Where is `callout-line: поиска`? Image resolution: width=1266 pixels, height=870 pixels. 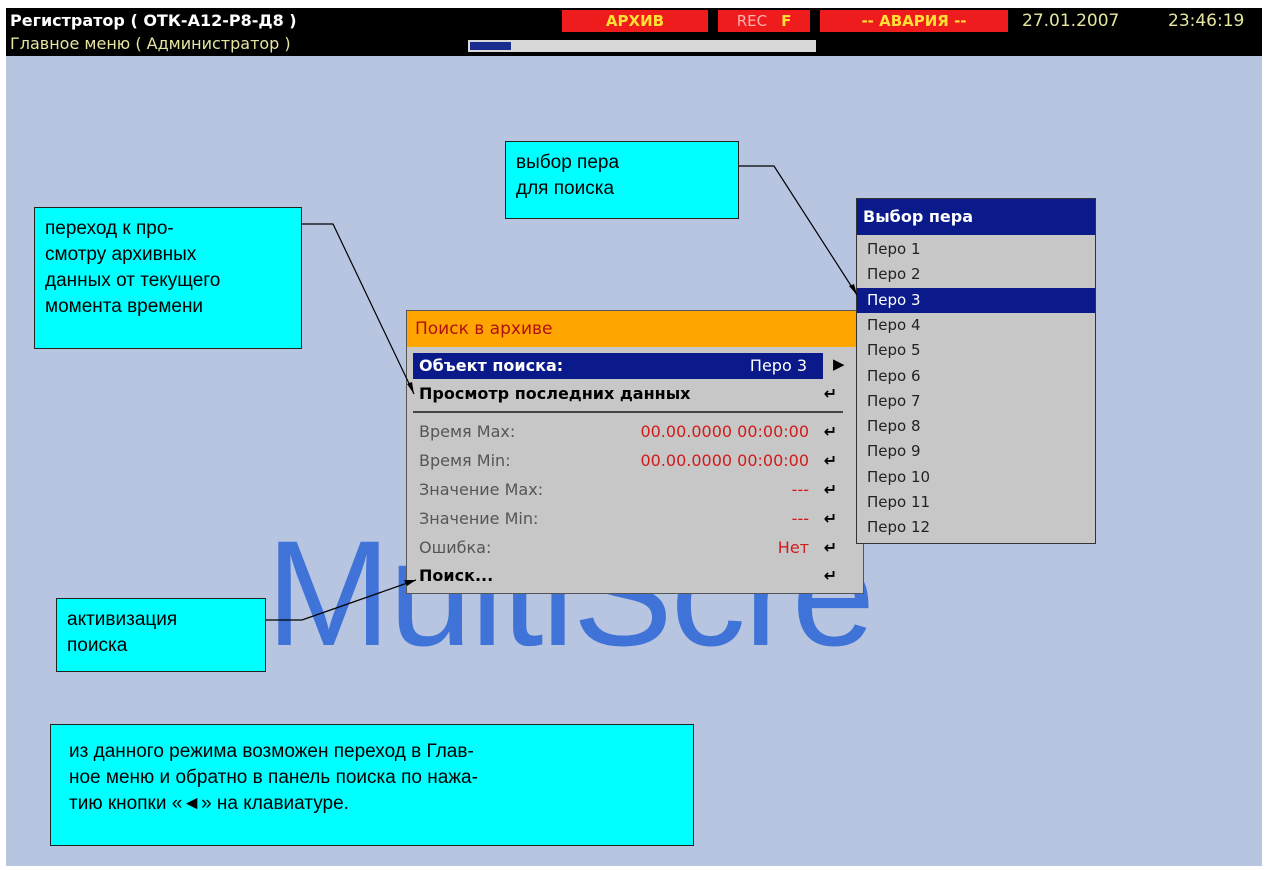 callout-line: поиска is located at coordinates (97, 645).